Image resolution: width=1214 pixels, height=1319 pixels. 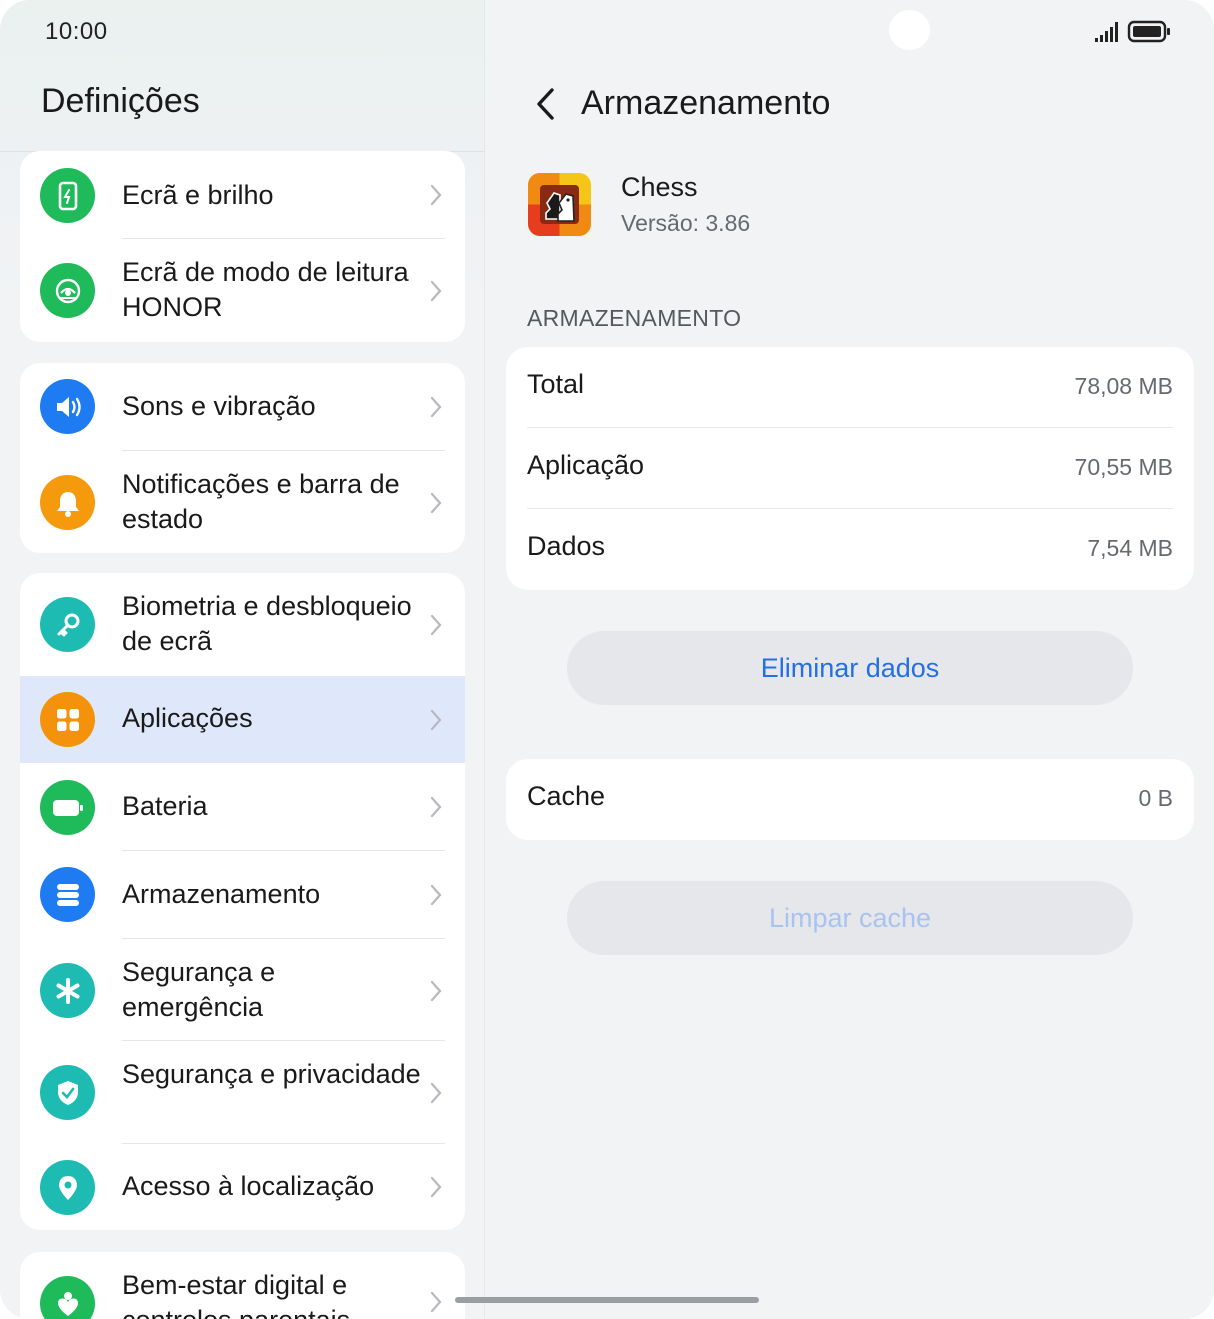 What do you see at coordinates (271, 1074) in the screenshot?
I see `sidebar-item-label: Segurança e privacidade` at bounding box center [271, 1074].